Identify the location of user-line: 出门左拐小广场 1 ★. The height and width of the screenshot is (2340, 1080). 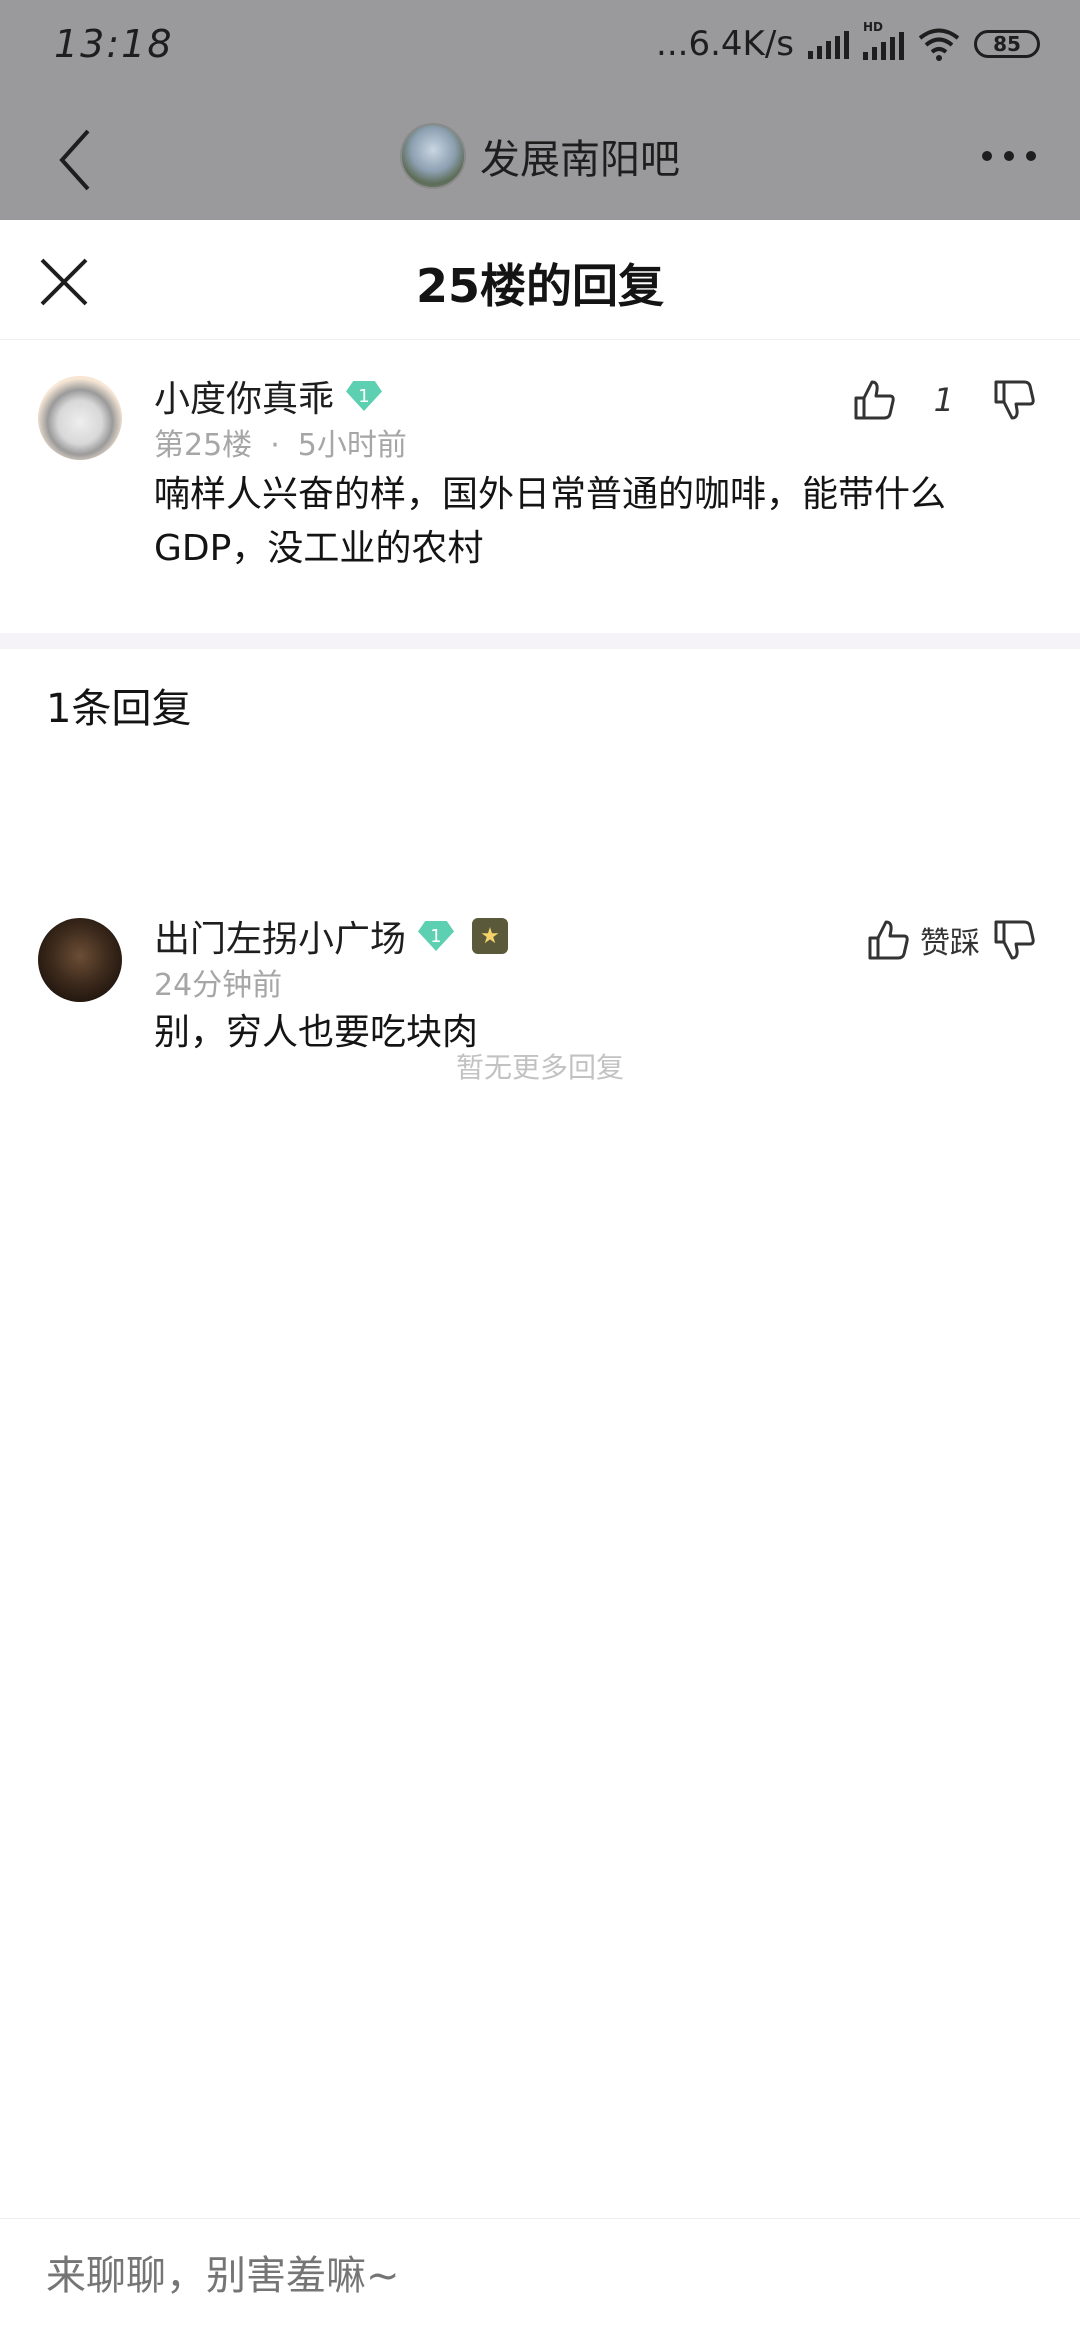
(331, 936).